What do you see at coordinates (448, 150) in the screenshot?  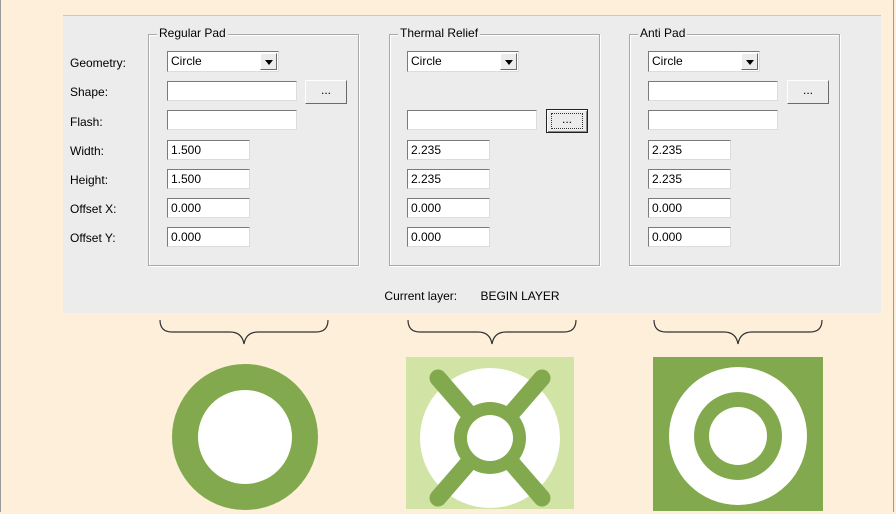 I see `thermal-width-input: 2.235` at bounding box center [448, 150].